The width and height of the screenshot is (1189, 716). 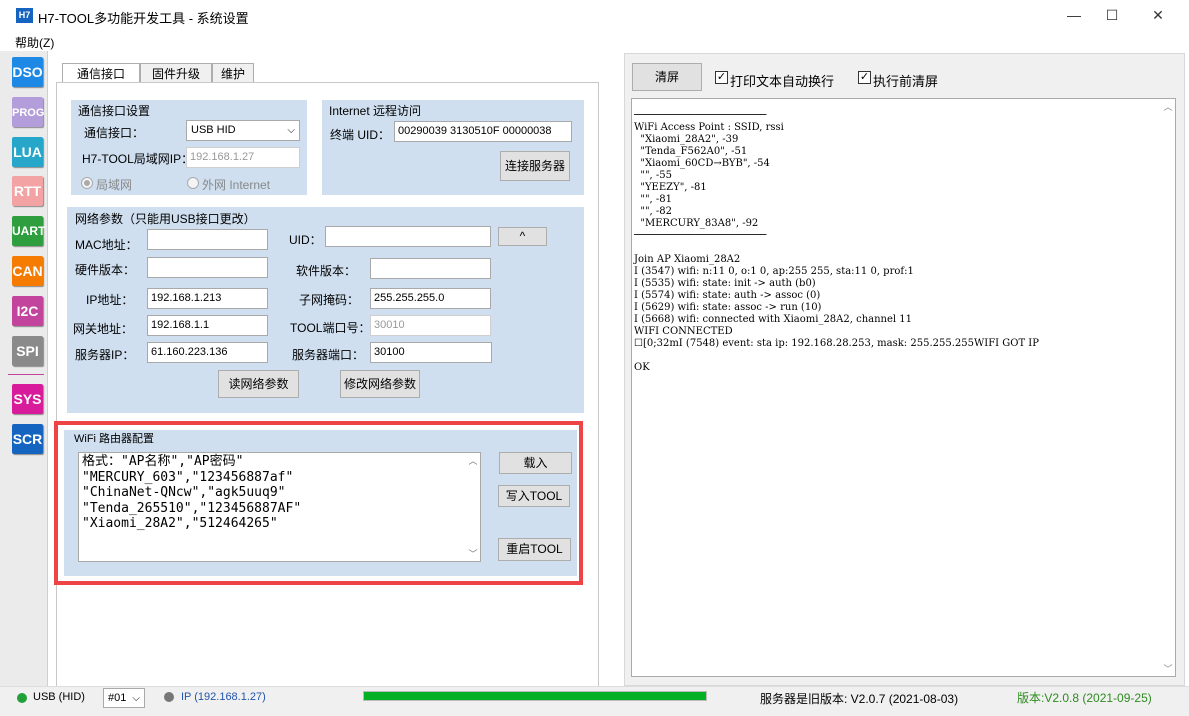 I want to click on menu-help: 帮助(Z), so click(x=34, y=42).